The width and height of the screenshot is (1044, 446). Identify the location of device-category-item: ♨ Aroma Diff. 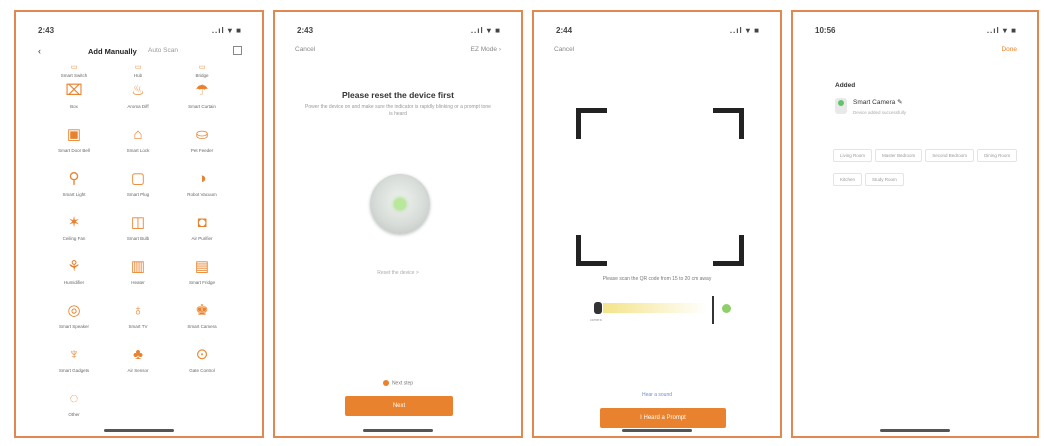
(138, 102).